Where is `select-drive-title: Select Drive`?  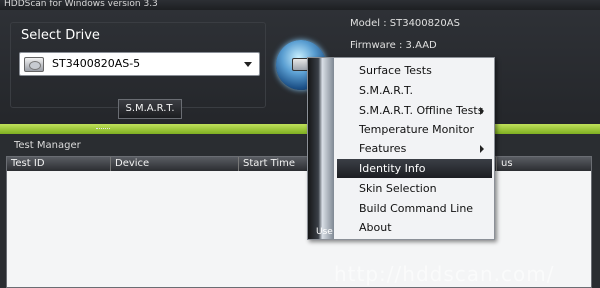 select-drive-title: Select Drive is located at coordinates (60, 35).